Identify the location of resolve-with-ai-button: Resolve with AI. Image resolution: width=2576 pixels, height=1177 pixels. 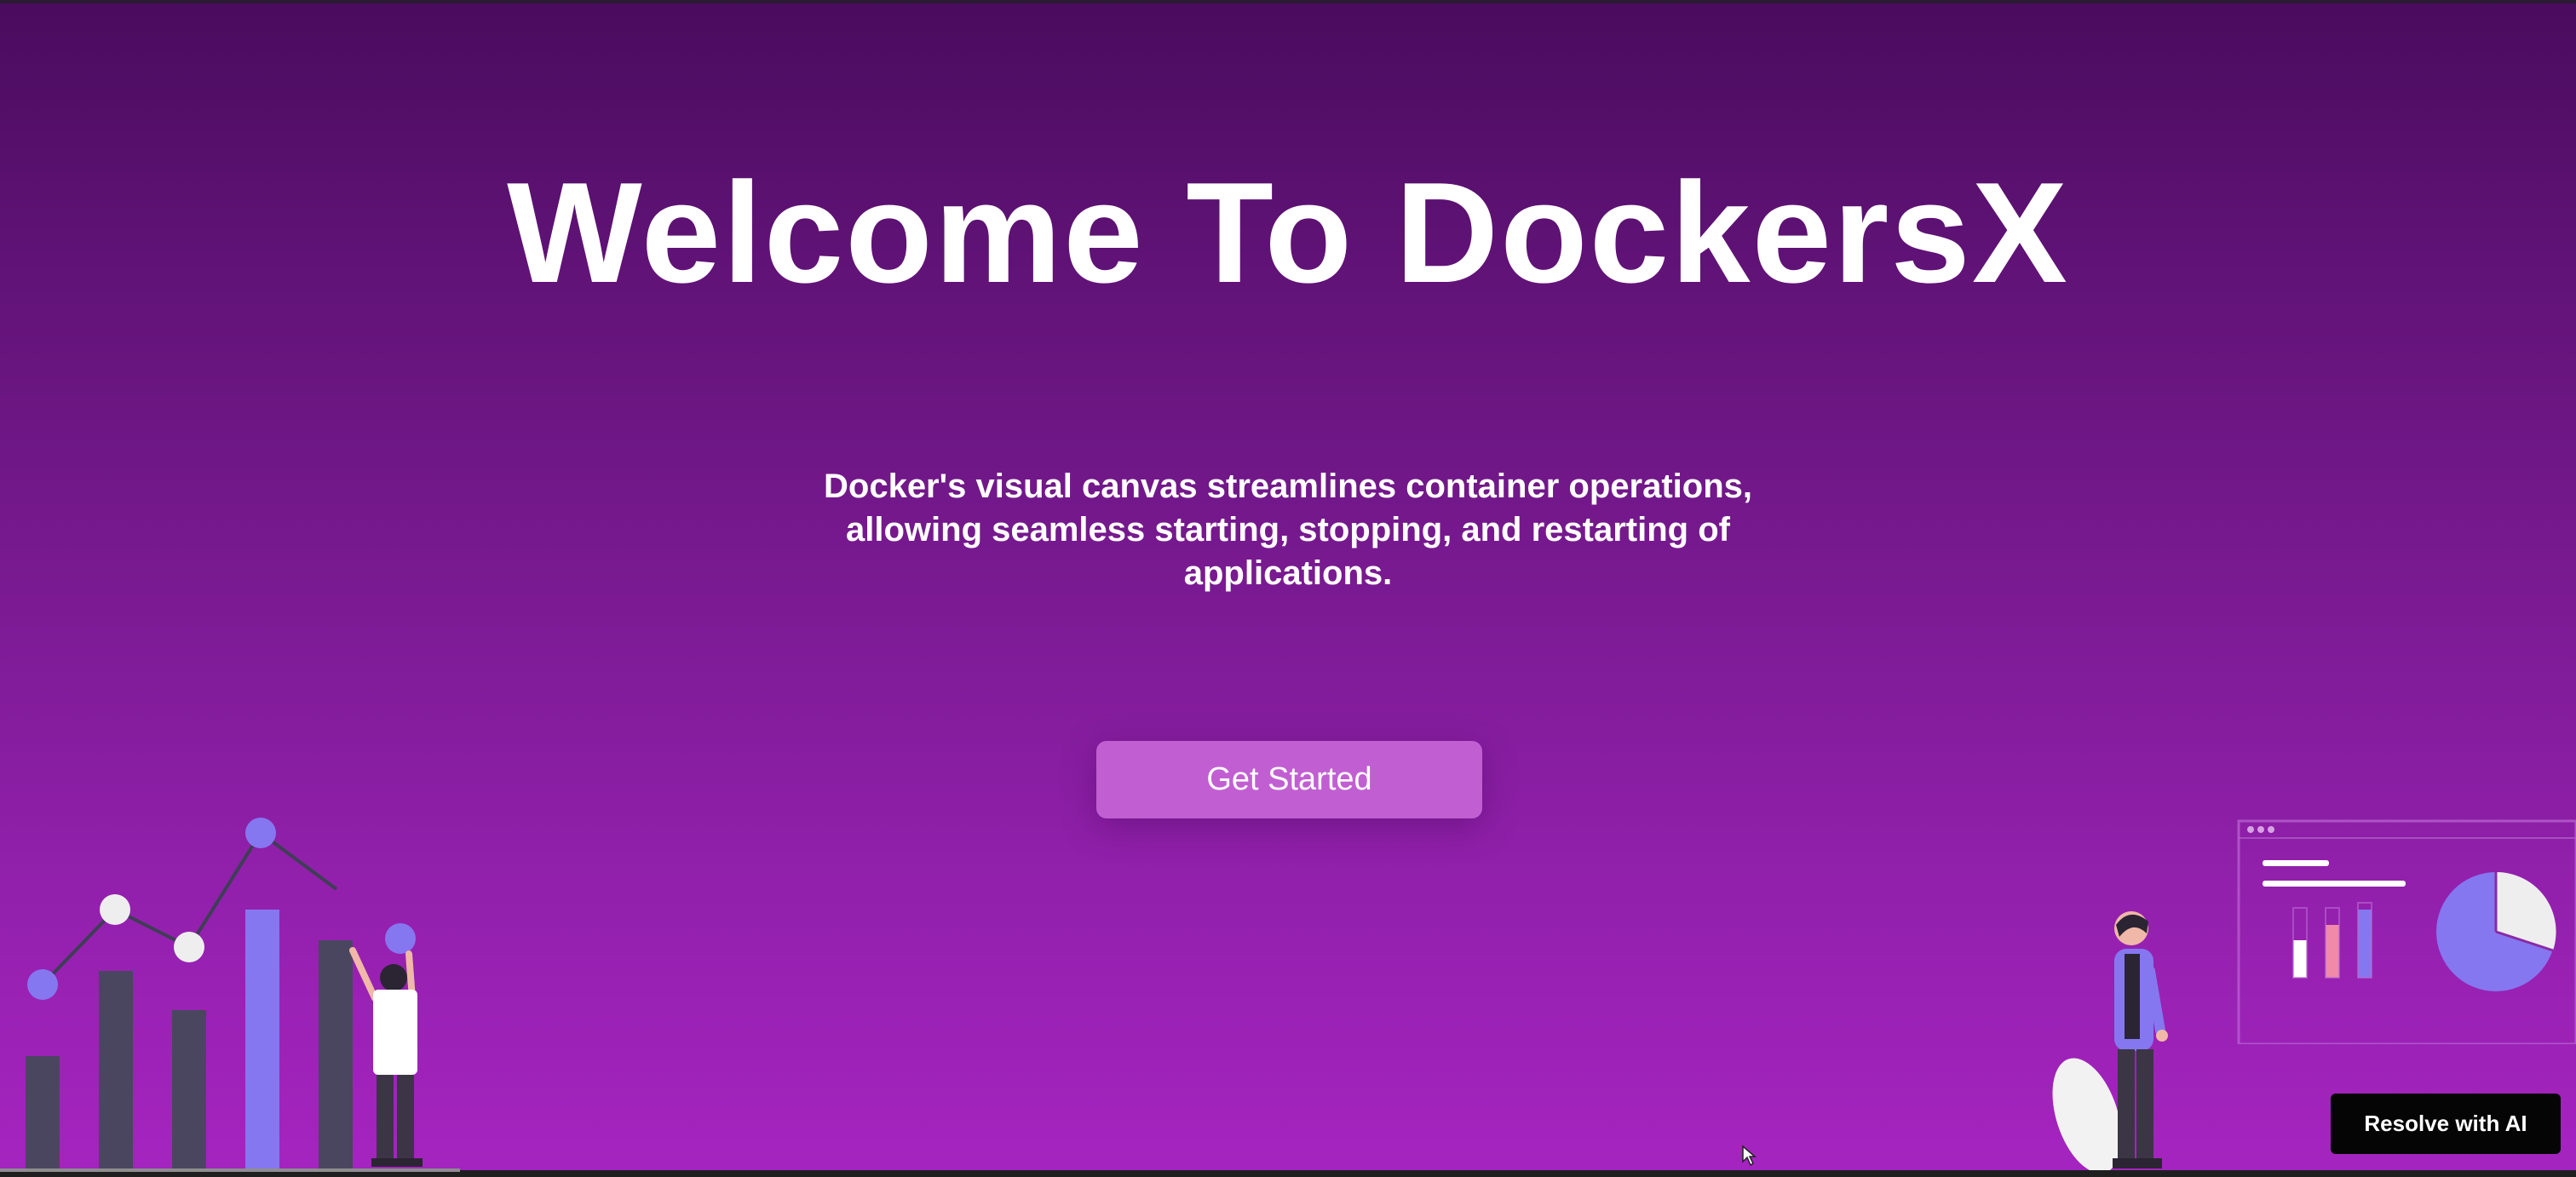
(2446, 1124).